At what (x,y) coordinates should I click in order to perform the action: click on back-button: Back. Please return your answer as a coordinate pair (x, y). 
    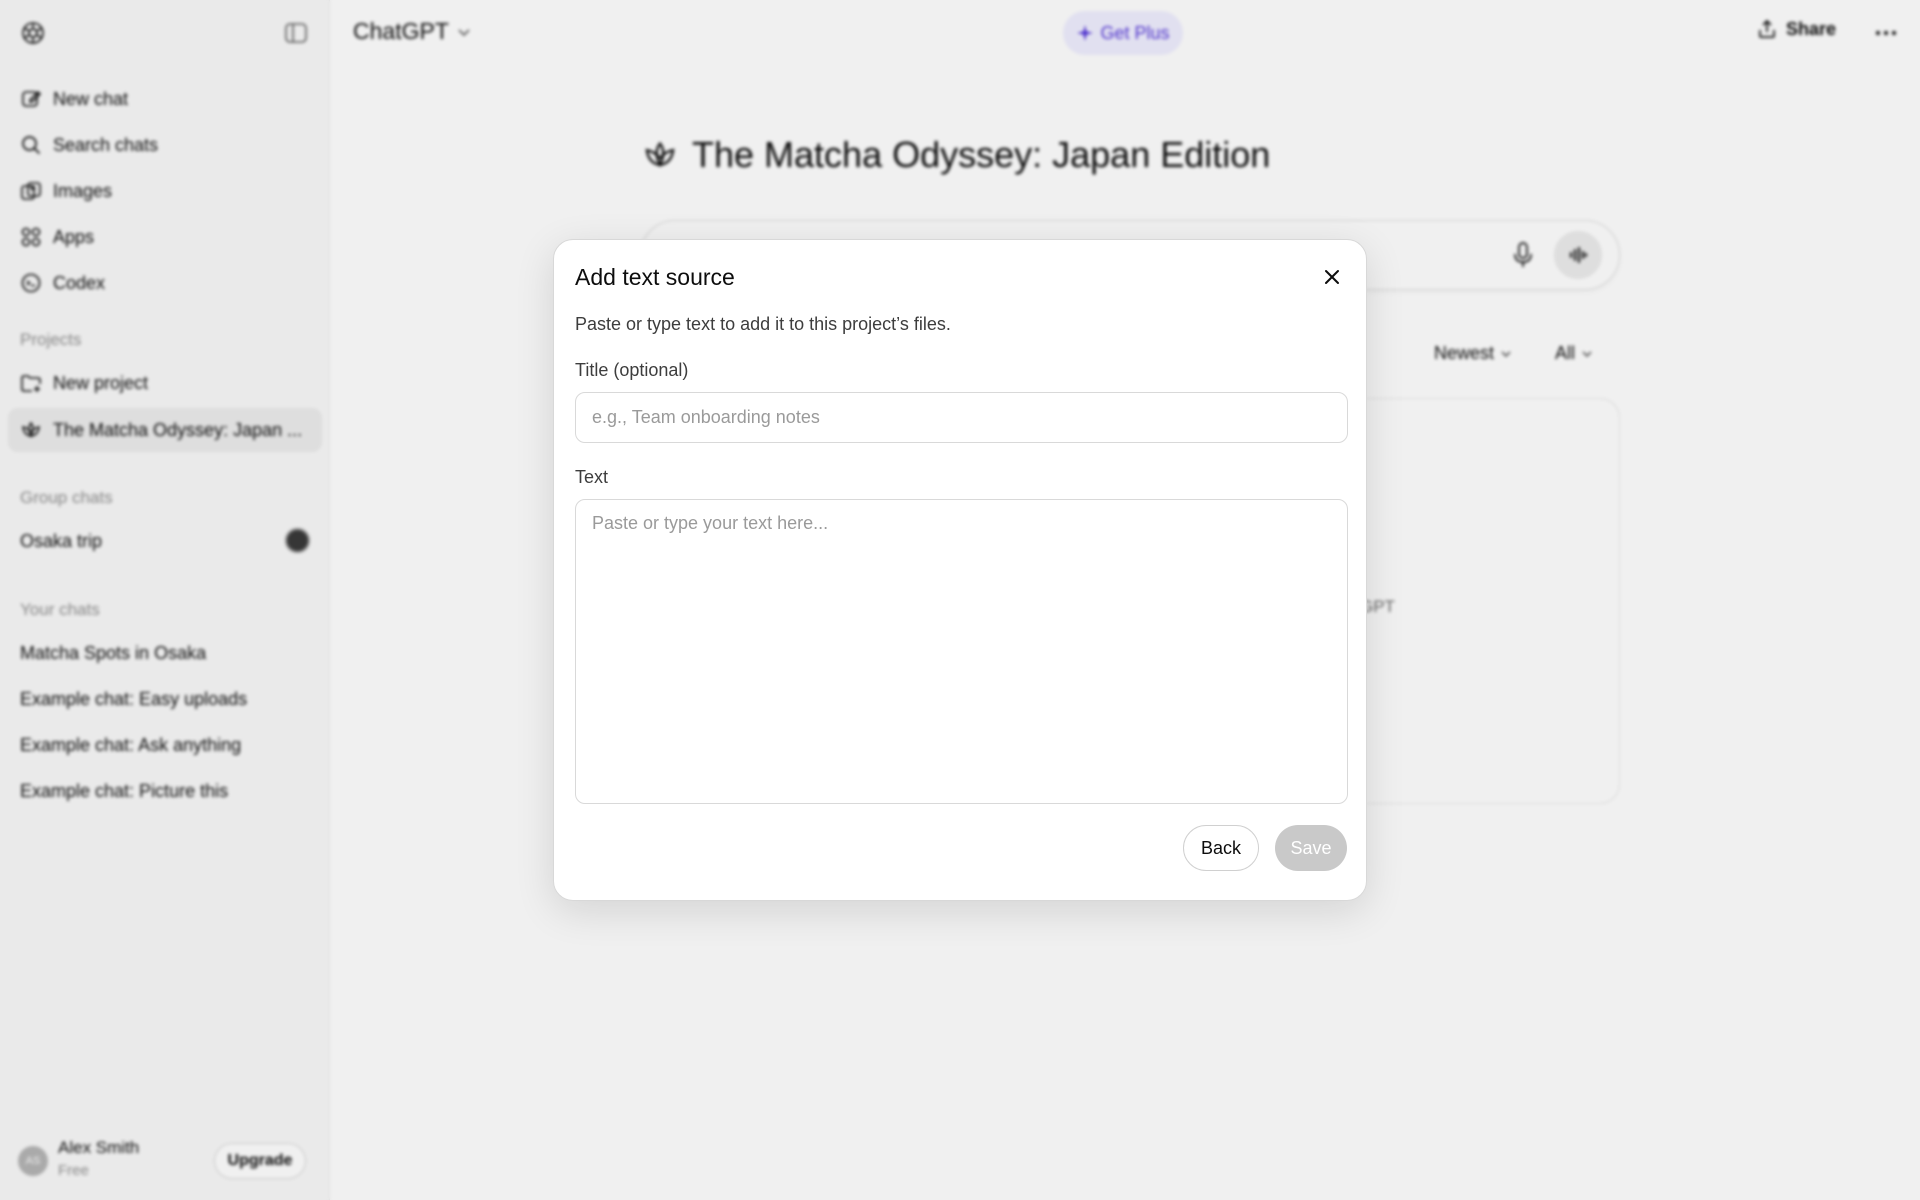
    Looking at the image, I should click on (1221, 848).